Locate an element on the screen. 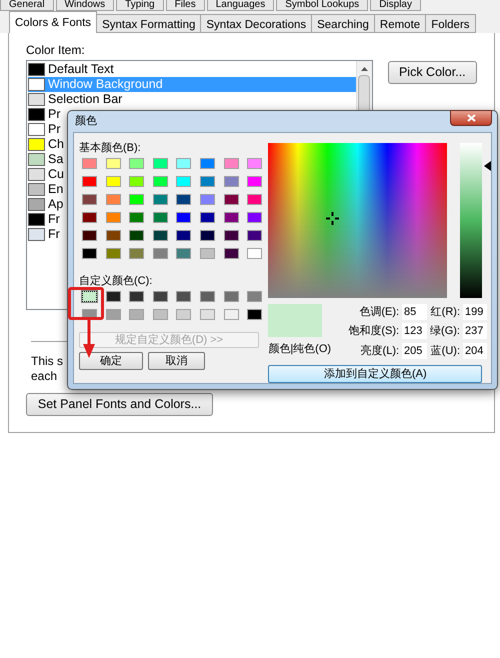 The image size is (500, 658). section-label: 自定义颜色(C): is located at coordinates (115, 280).